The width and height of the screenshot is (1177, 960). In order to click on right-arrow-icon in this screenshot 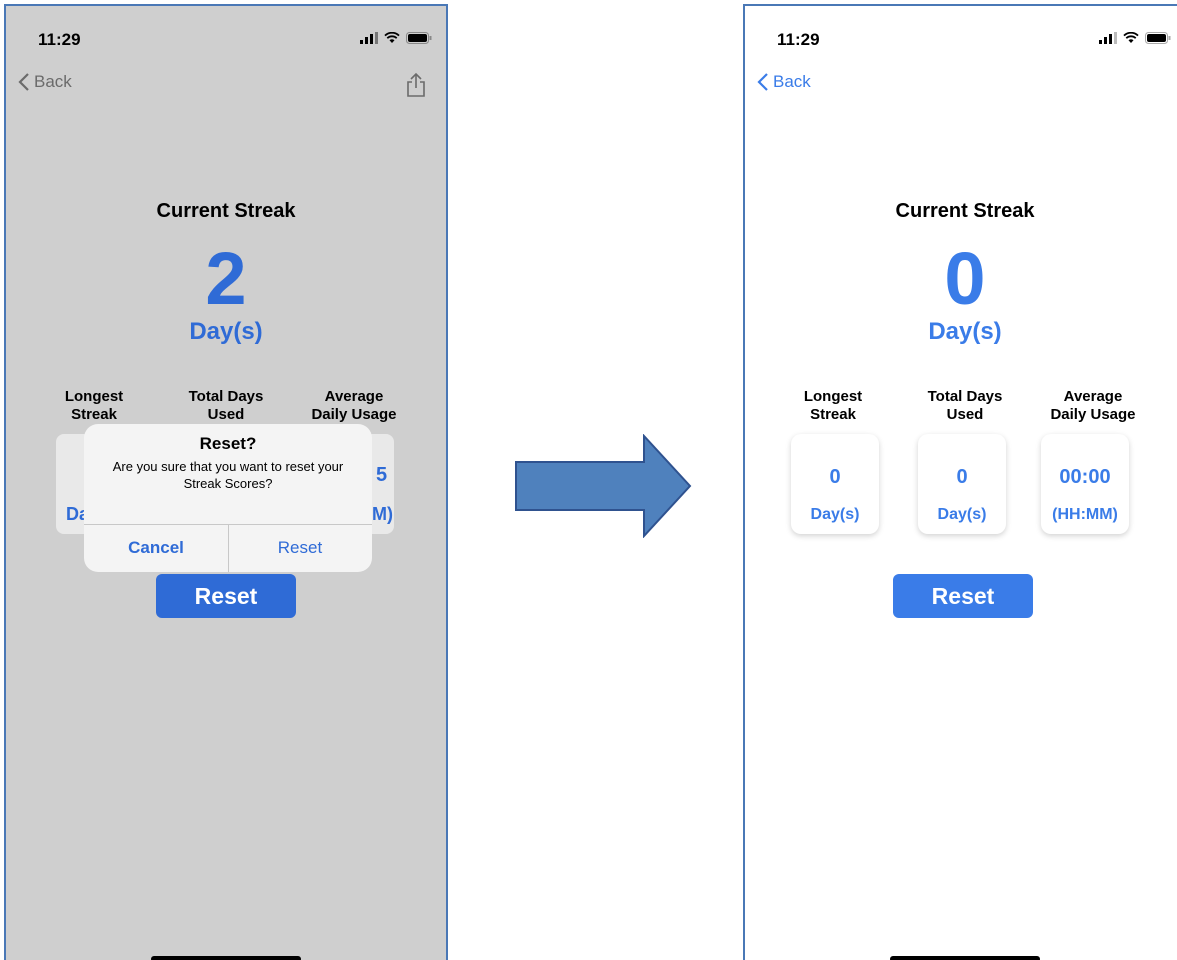, I will do `click(603, 486)`.